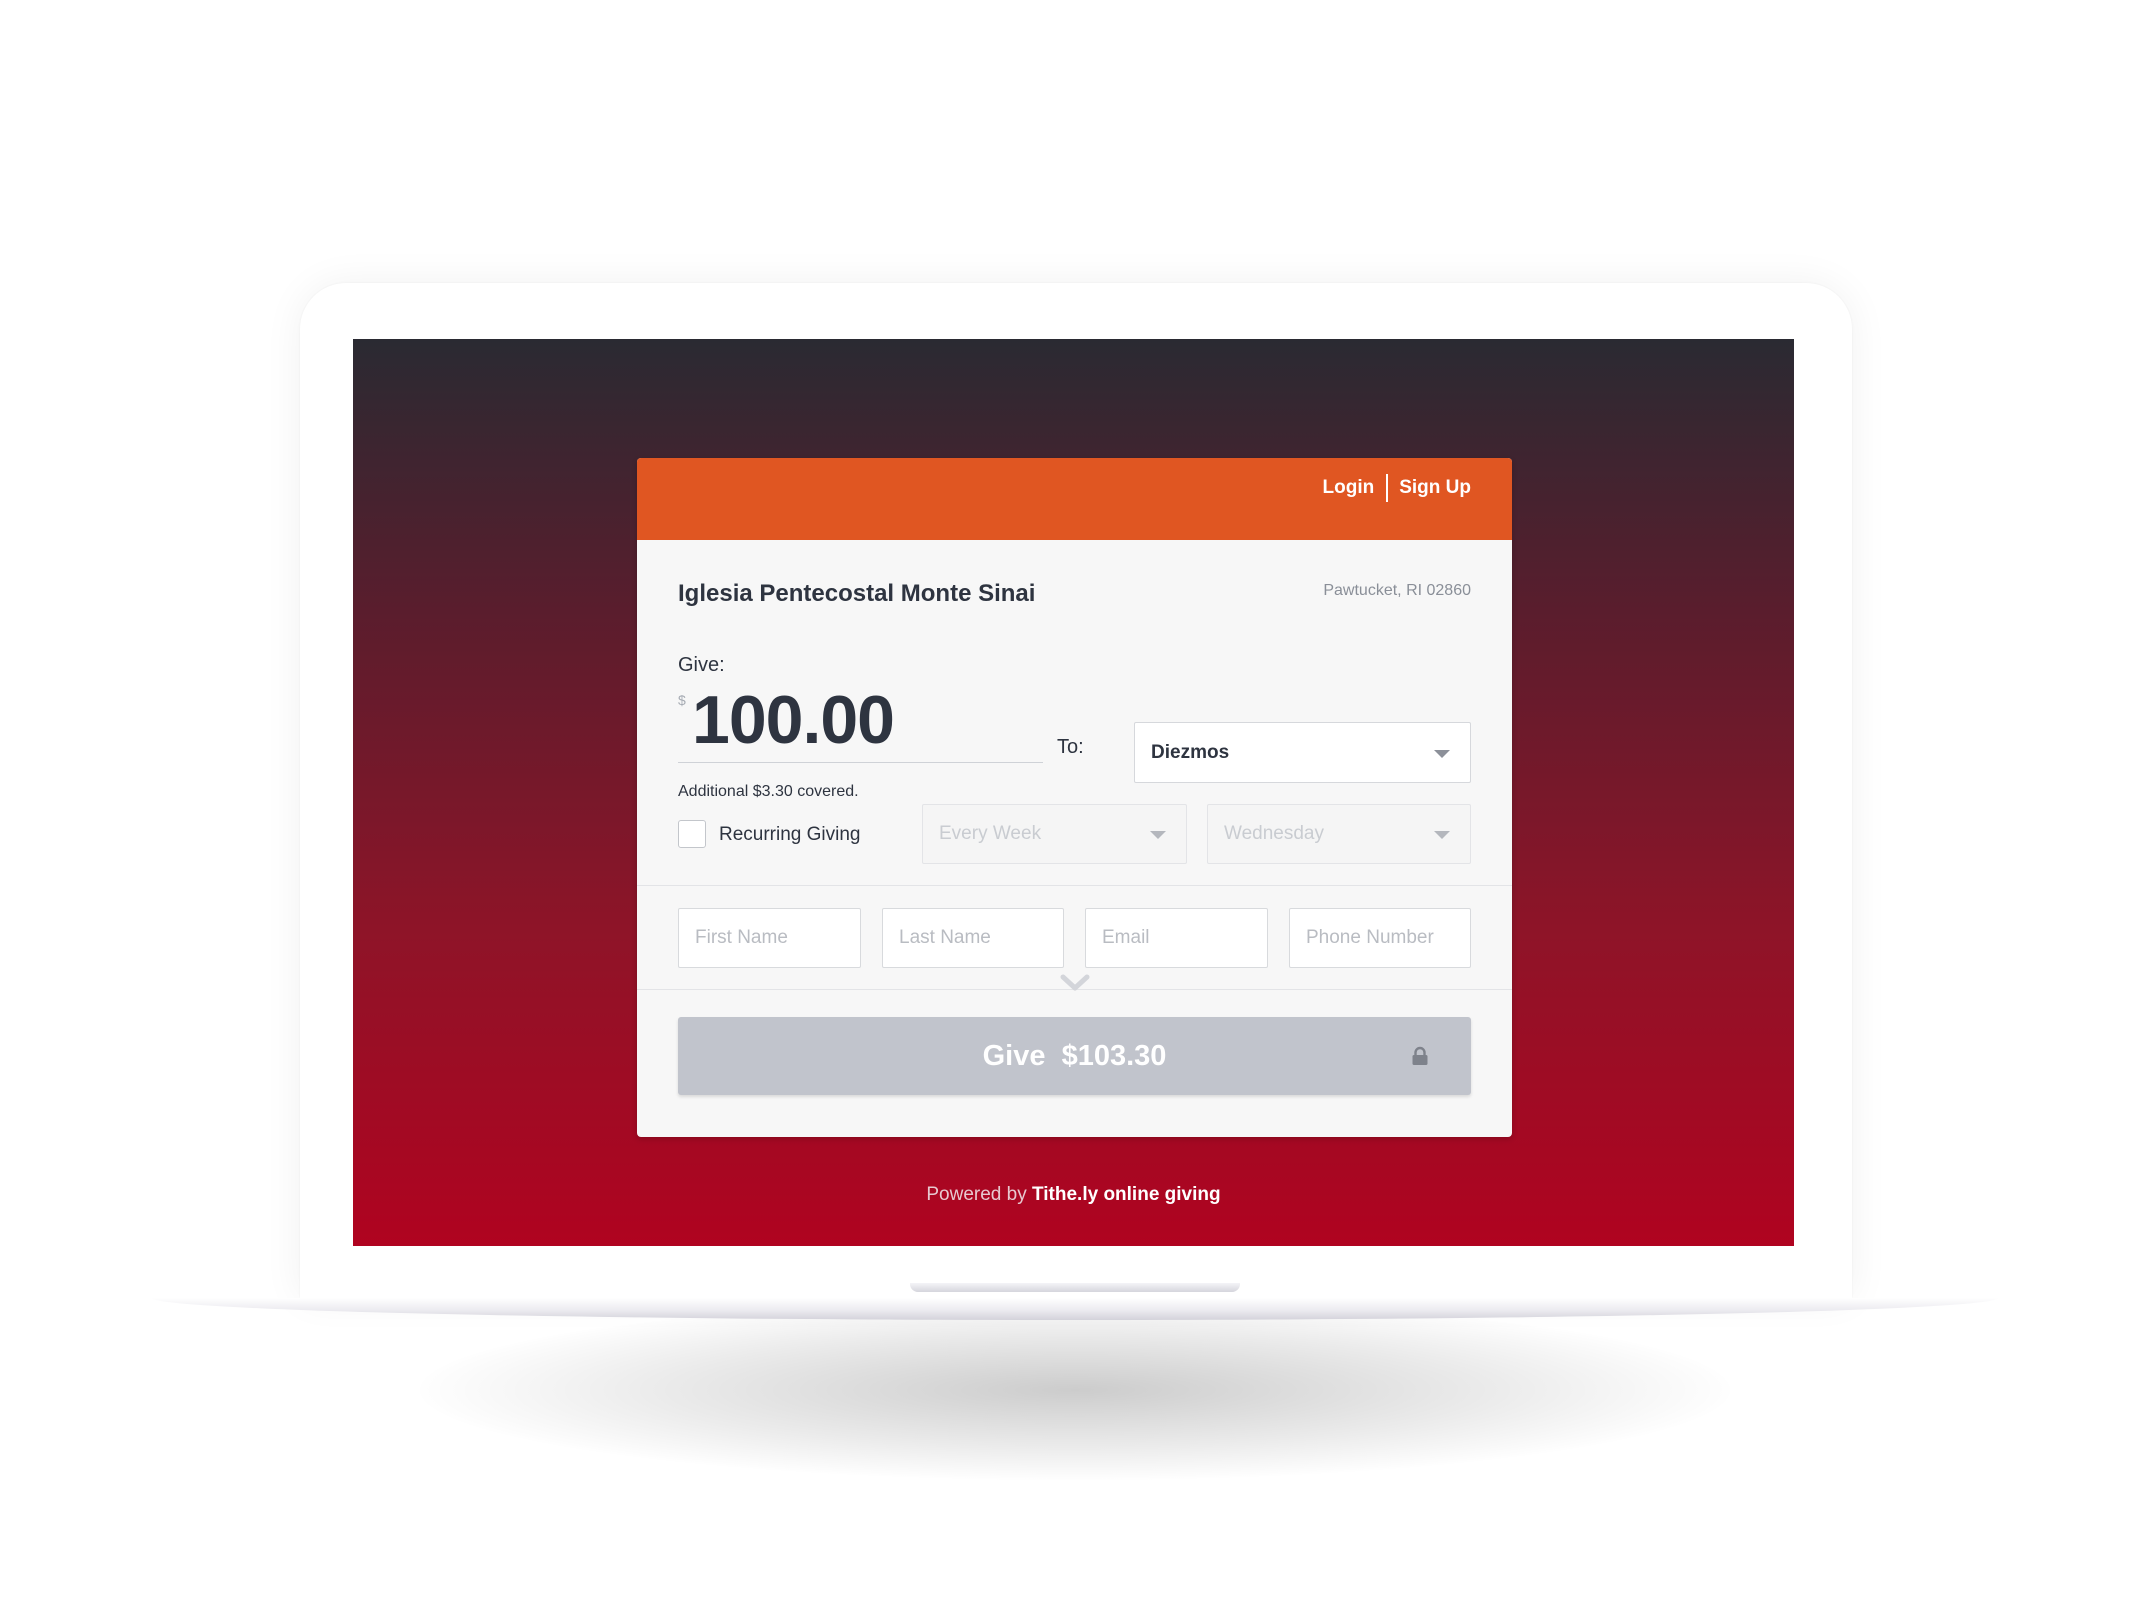  Describe the element at coordinates (1190, 752) in the screenshot. I see `fund-select-value: Diezmos` at that location.